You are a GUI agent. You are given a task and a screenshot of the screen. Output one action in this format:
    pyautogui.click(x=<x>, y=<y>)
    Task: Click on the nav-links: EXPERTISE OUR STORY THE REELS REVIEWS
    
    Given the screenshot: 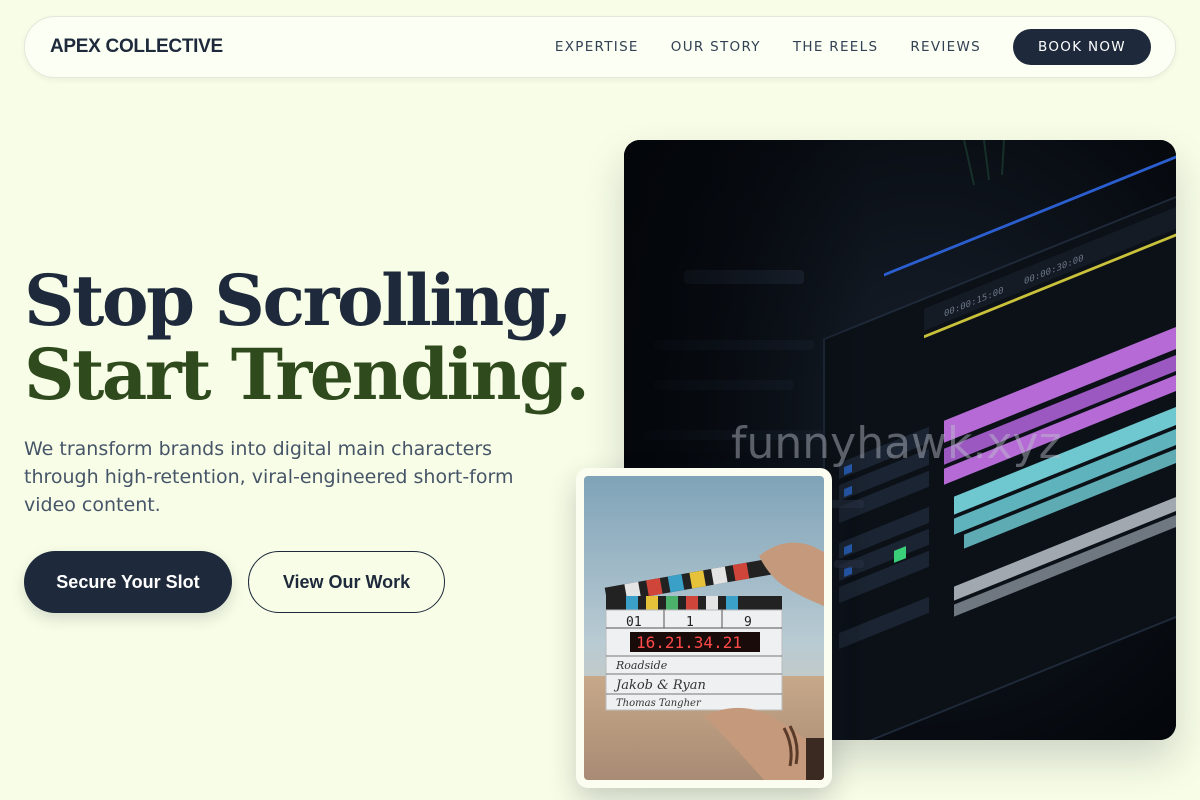 What is the action you would take?
    pyautogui.click(x=768, y=47)
    